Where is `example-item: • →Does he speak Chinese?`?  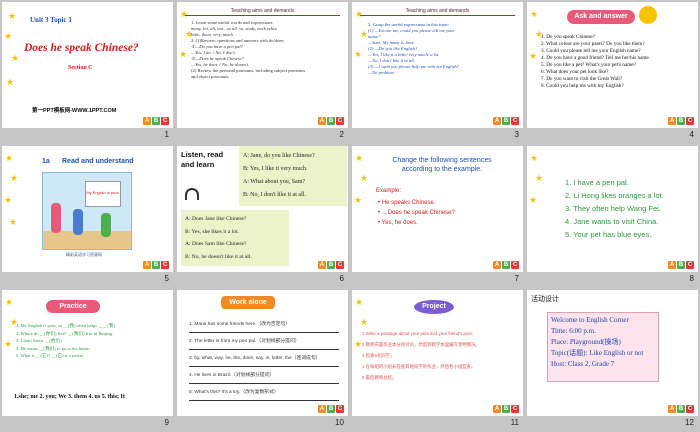 example-item: • →Does he speak Chinese? is located at coordinates (416, 213).